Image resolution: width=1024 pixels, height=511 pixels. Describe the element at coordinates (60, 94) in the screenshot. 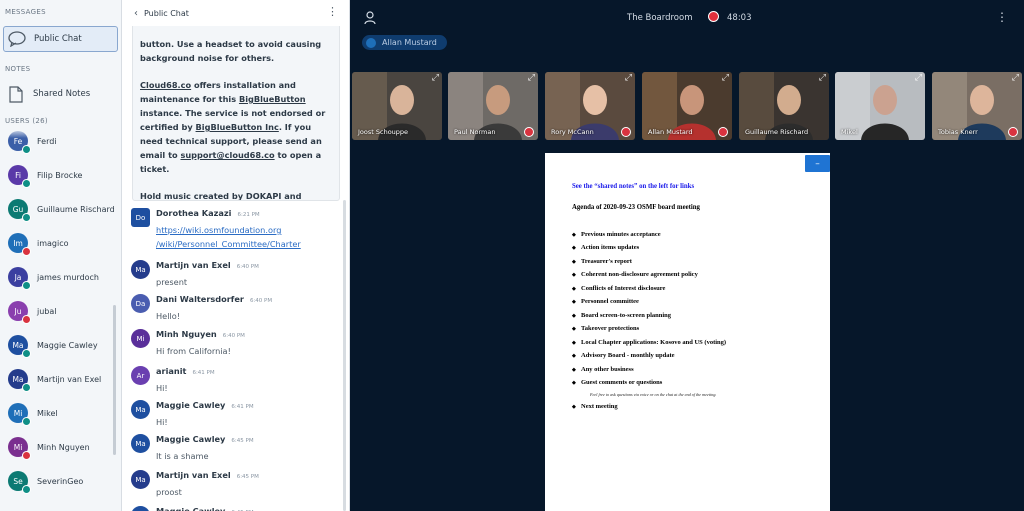

I see `shared-notes-item: Shared Notes` at that location.